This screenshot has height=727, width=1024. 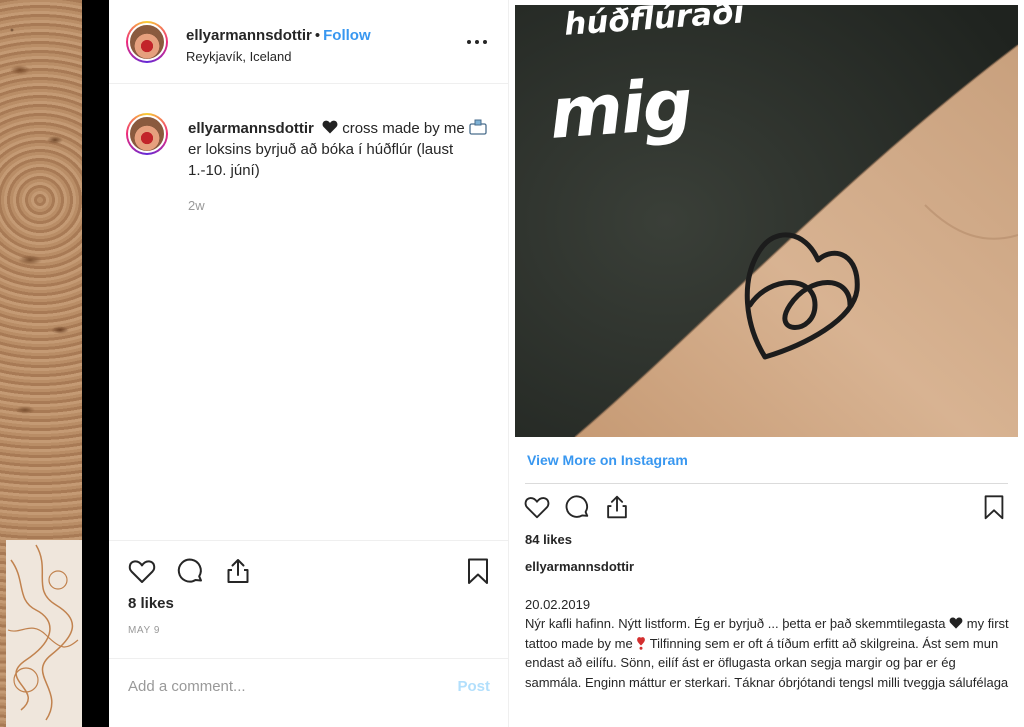 I want to click on location-link: Reykjavík, Iceland, so click(x=239, y=56).